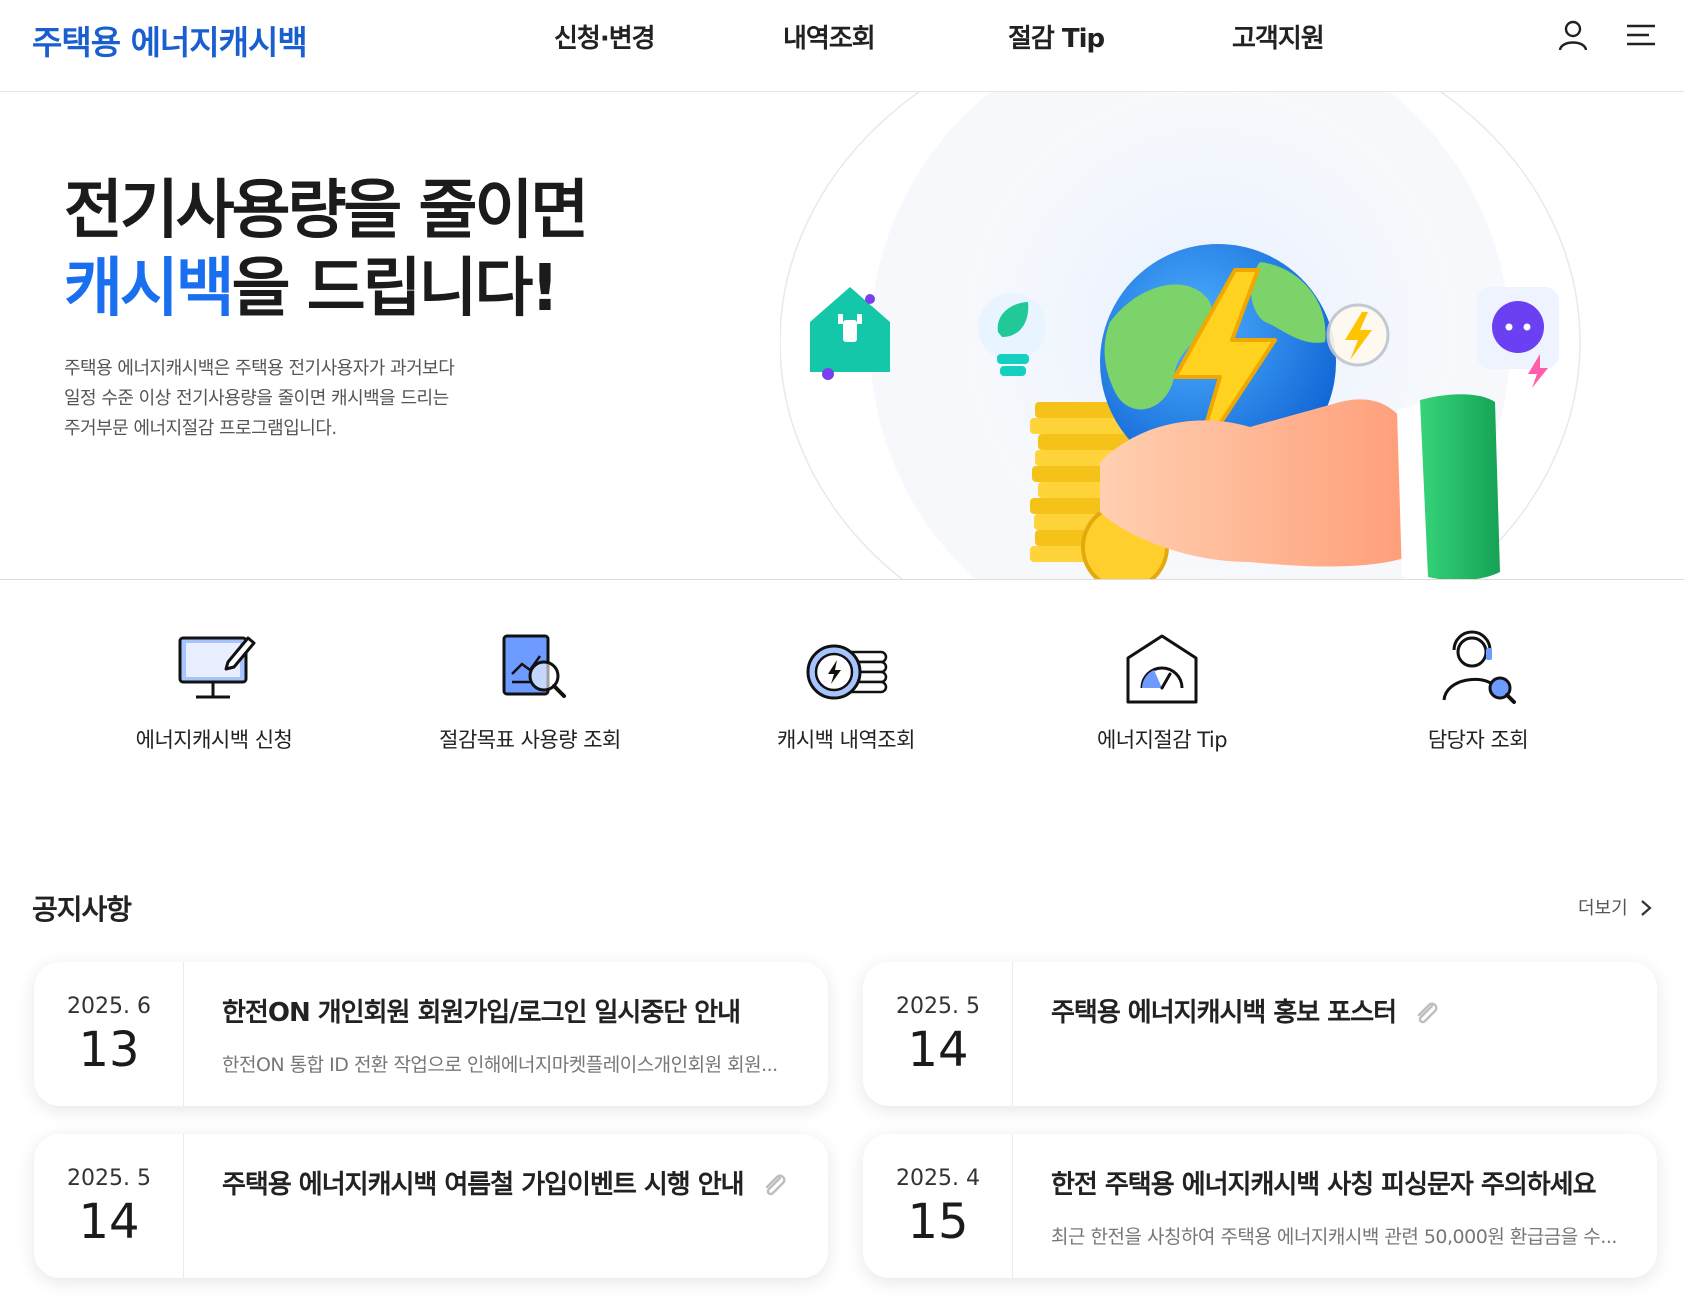 The width and height of the screenshot is (1684, 1308). I want to click on hero-desc-line: 주거부문 에너지절감 프로그램입니다., so click(200, 428).